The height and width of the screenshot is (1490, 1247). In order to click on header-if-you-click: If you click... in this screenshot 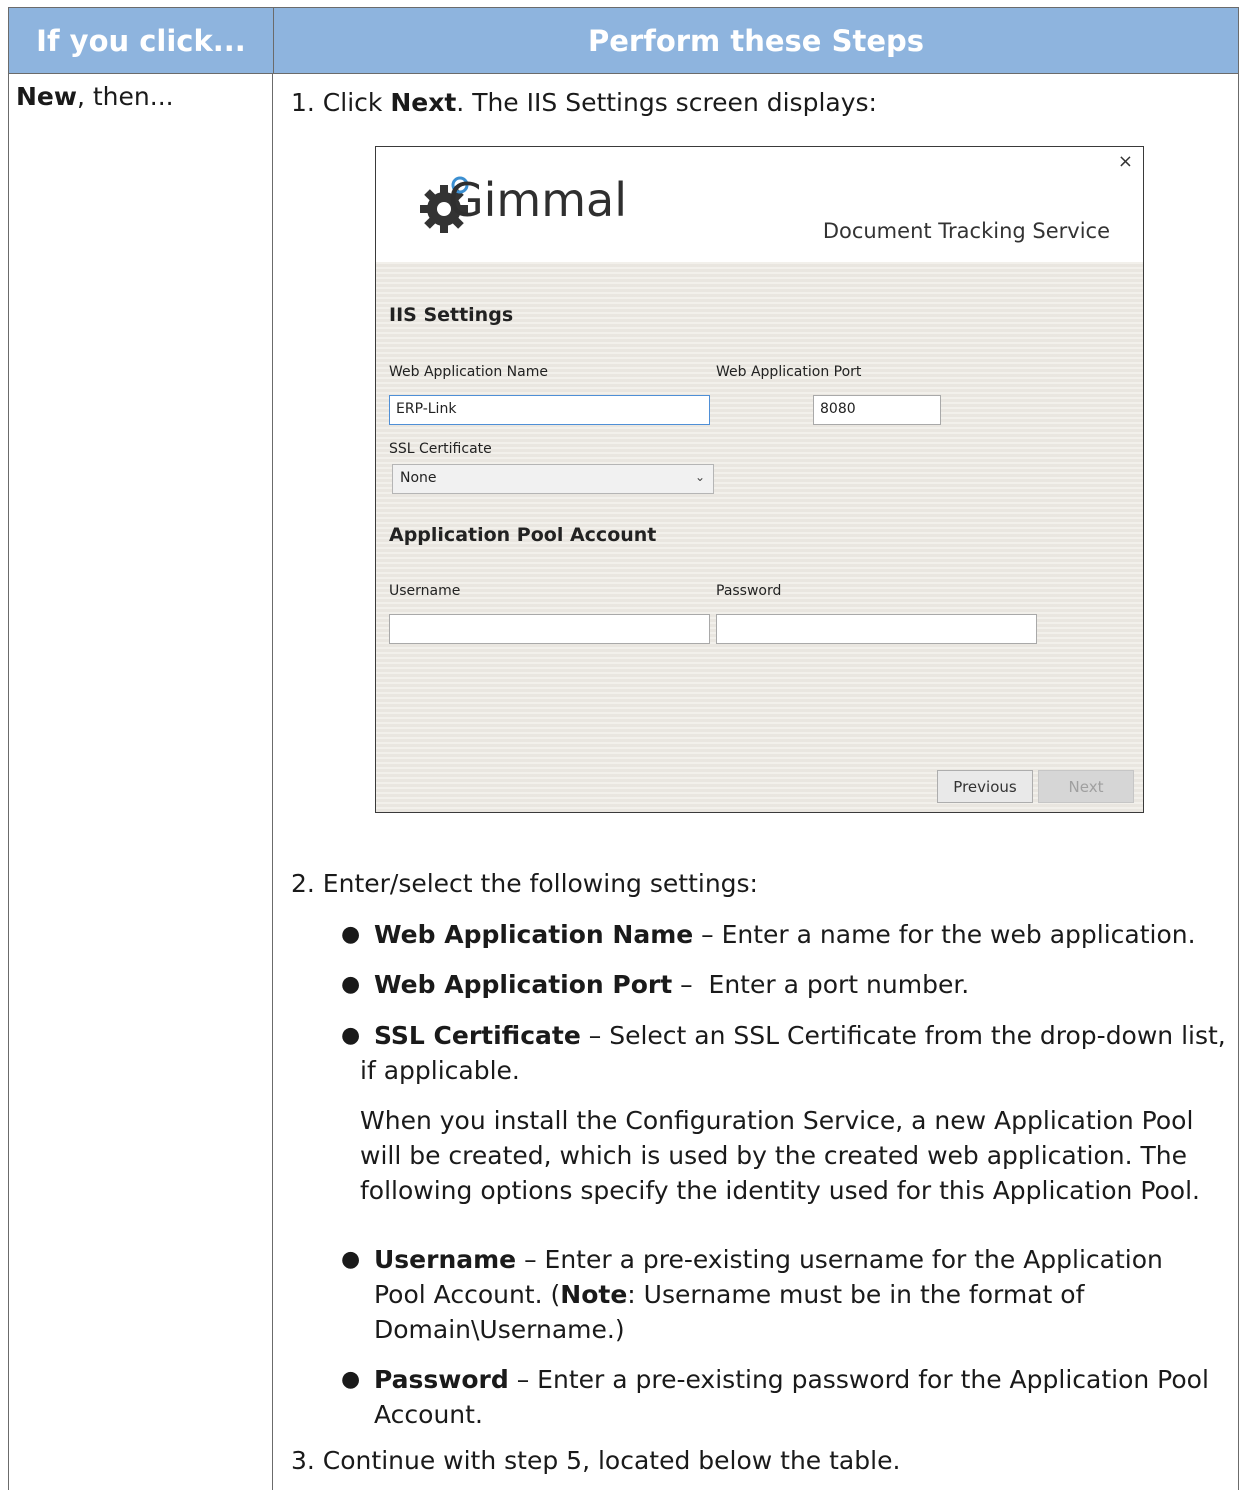, I will do `click(141, 40)`.